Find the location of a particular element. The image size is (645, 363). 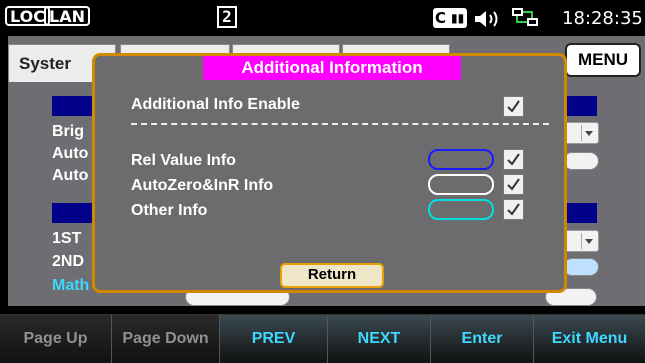

page-number: 2 is located at coordinates (227, 17).